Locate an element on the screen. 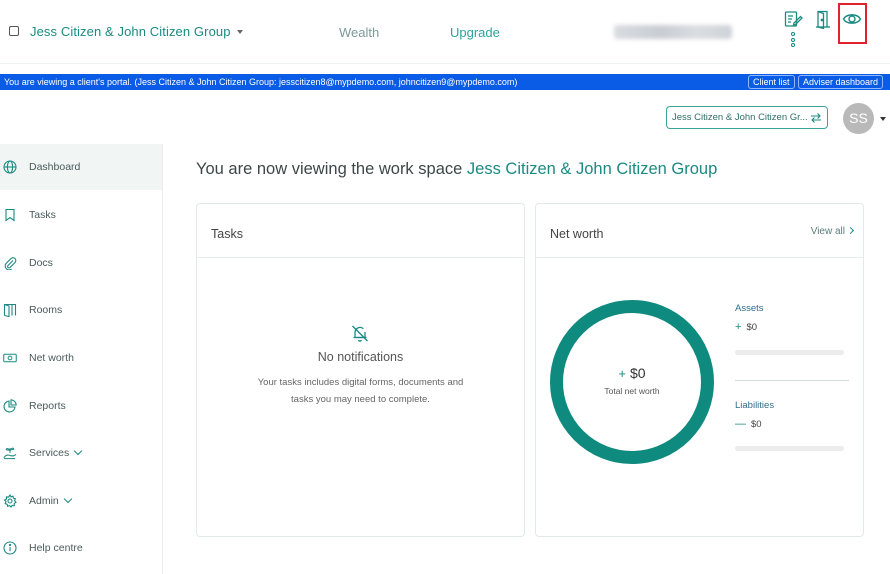 This screenshot has height=574, width=890. sidebar-item-docs: Docs is located at coordinates (81, 263).